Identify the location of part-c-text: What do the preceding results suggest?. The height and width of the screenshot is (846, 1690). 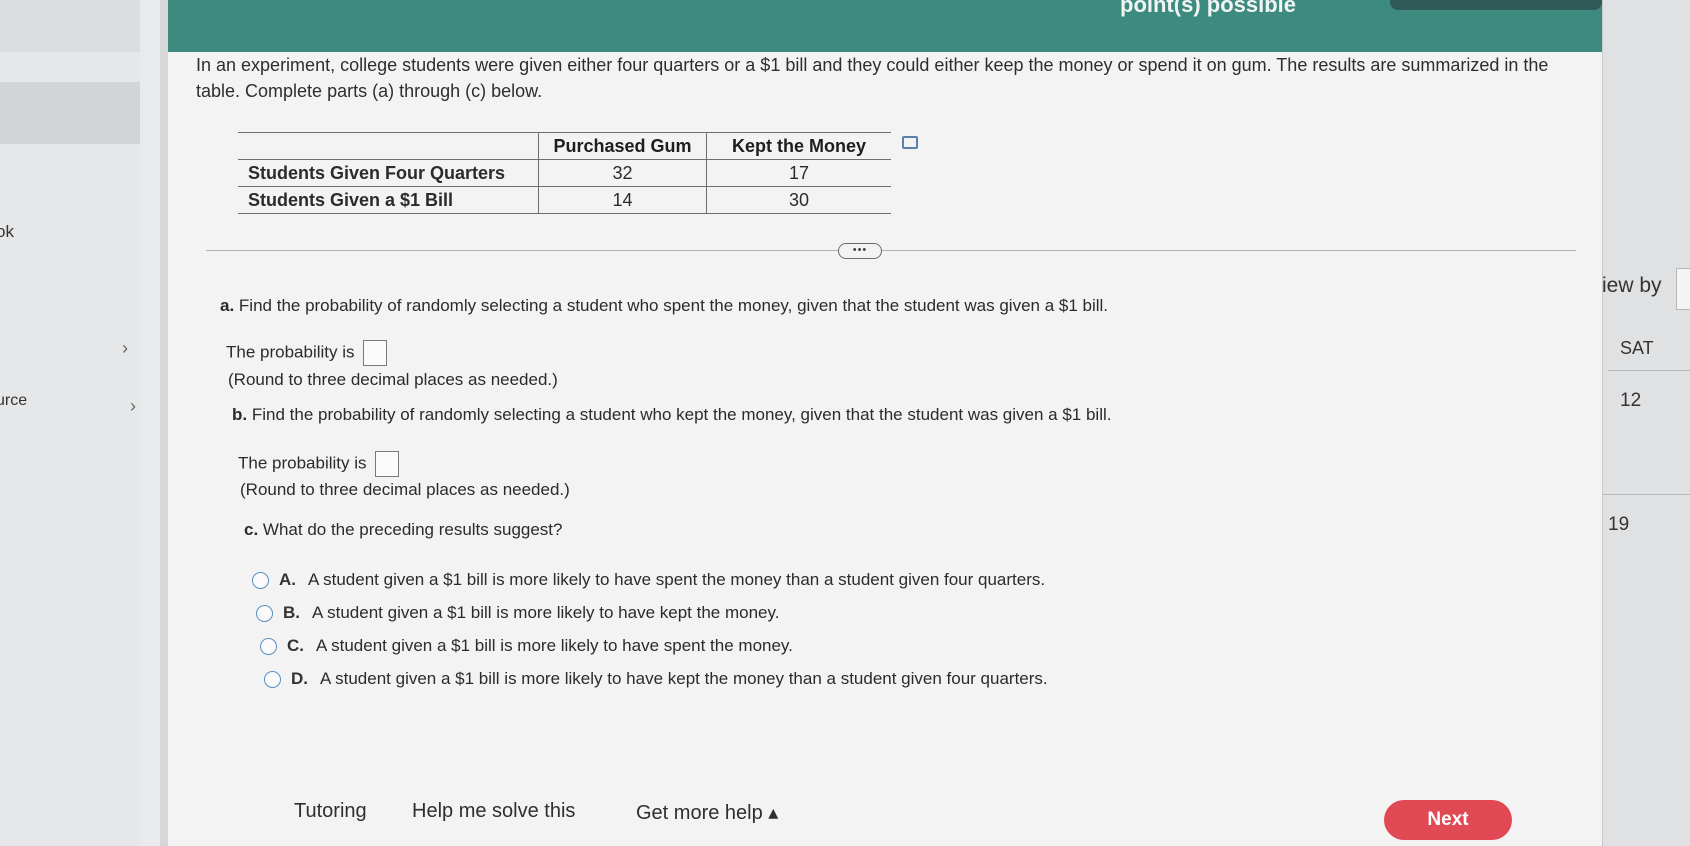
(412, 529).